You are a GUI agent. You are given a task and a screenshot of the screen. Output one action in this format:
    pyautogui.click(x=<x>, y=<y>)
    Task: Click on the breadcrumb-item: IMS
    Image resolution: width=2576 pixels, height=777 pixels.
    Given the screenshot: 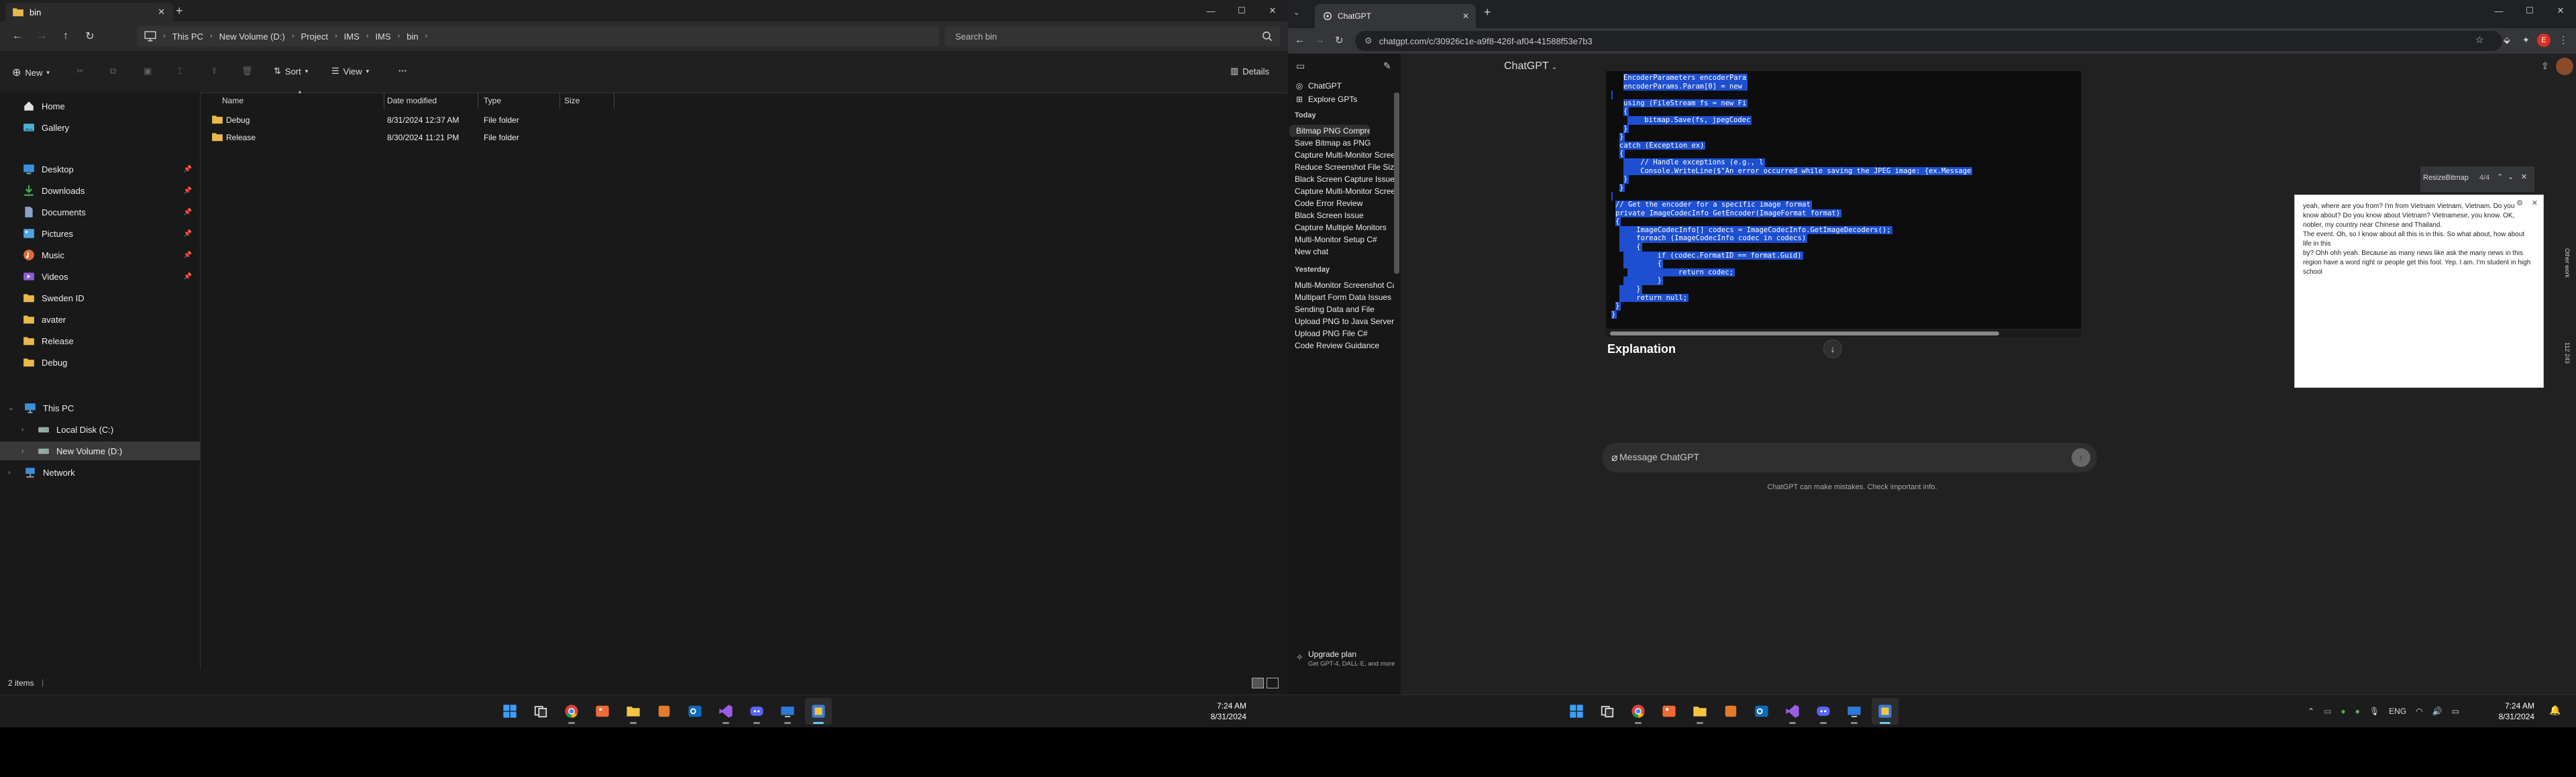 What is the action you would take?
    pyautogui.click(x=352, y=37)
    